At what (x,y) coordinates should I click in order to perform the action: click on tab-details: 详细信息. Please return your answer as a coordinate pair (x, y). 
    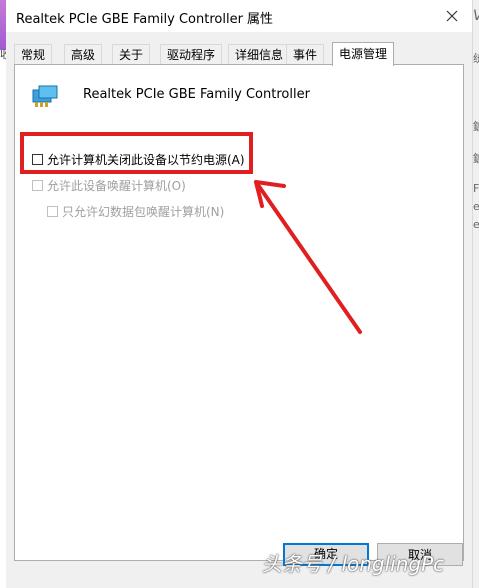
    Looking at the image, I should click on (259, 54).